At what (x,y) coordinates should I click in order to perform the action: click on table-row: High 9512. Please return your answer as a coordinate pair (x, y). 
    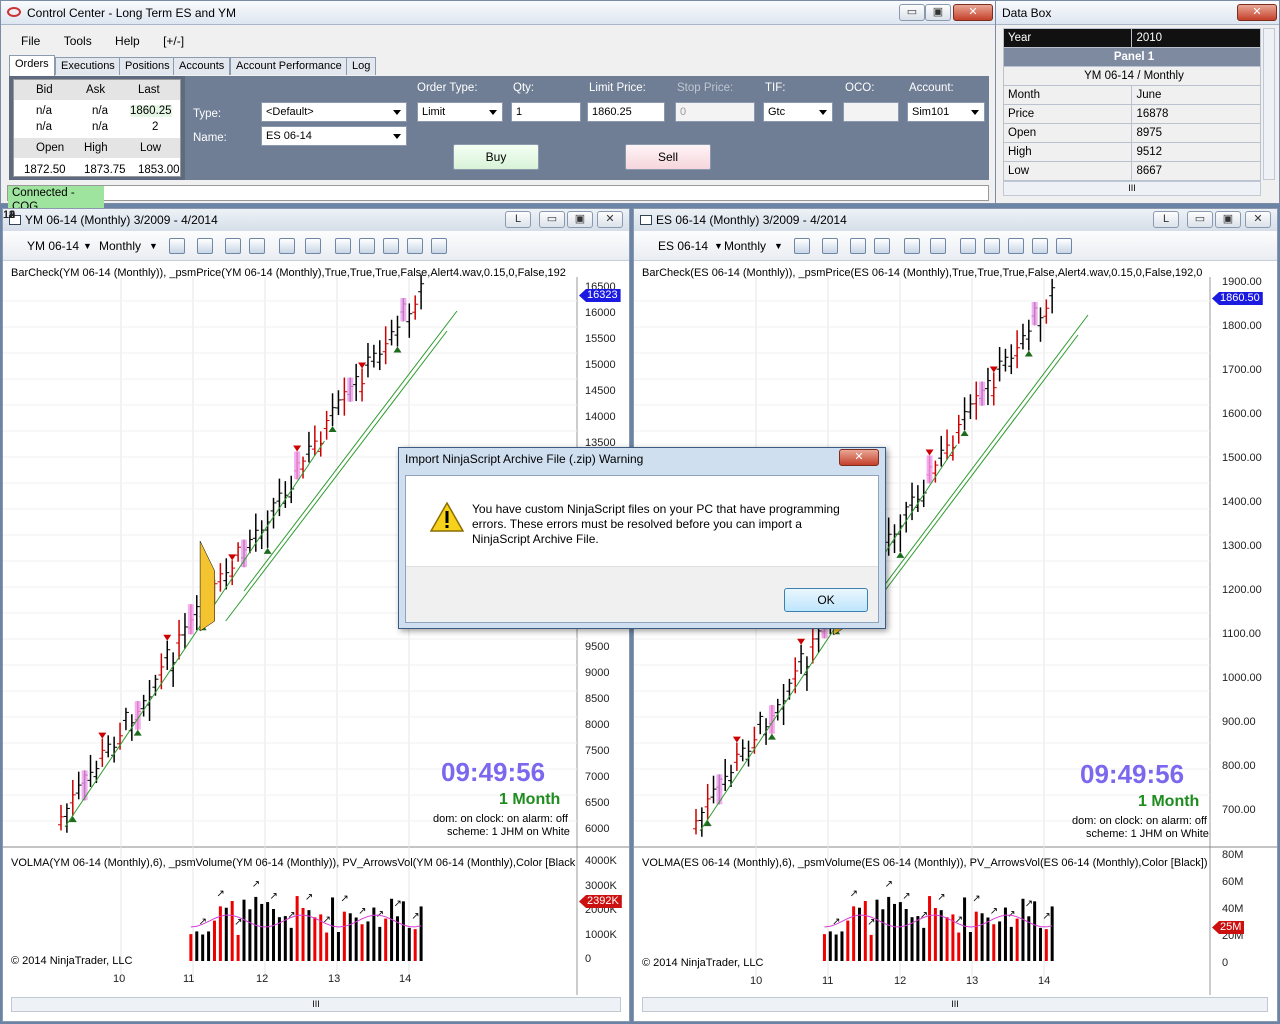
    Looking at the image, I should click on (1131, 152).